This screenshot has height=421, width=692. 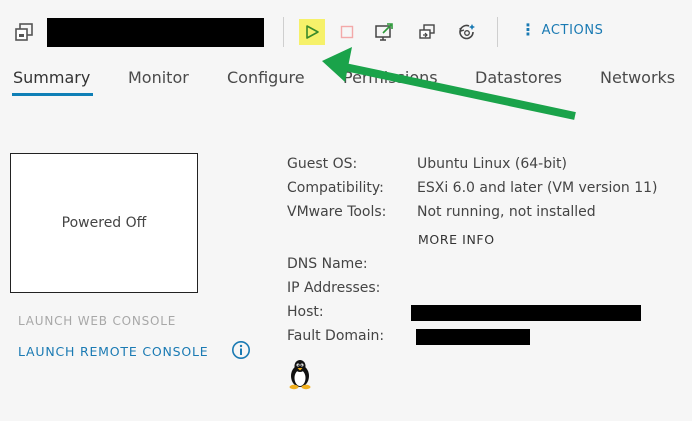 What do you see at coordinates (327, 264) in the screenshot?
I see `dns-name-label: DNS Name:` at bounding box center [327, 264].